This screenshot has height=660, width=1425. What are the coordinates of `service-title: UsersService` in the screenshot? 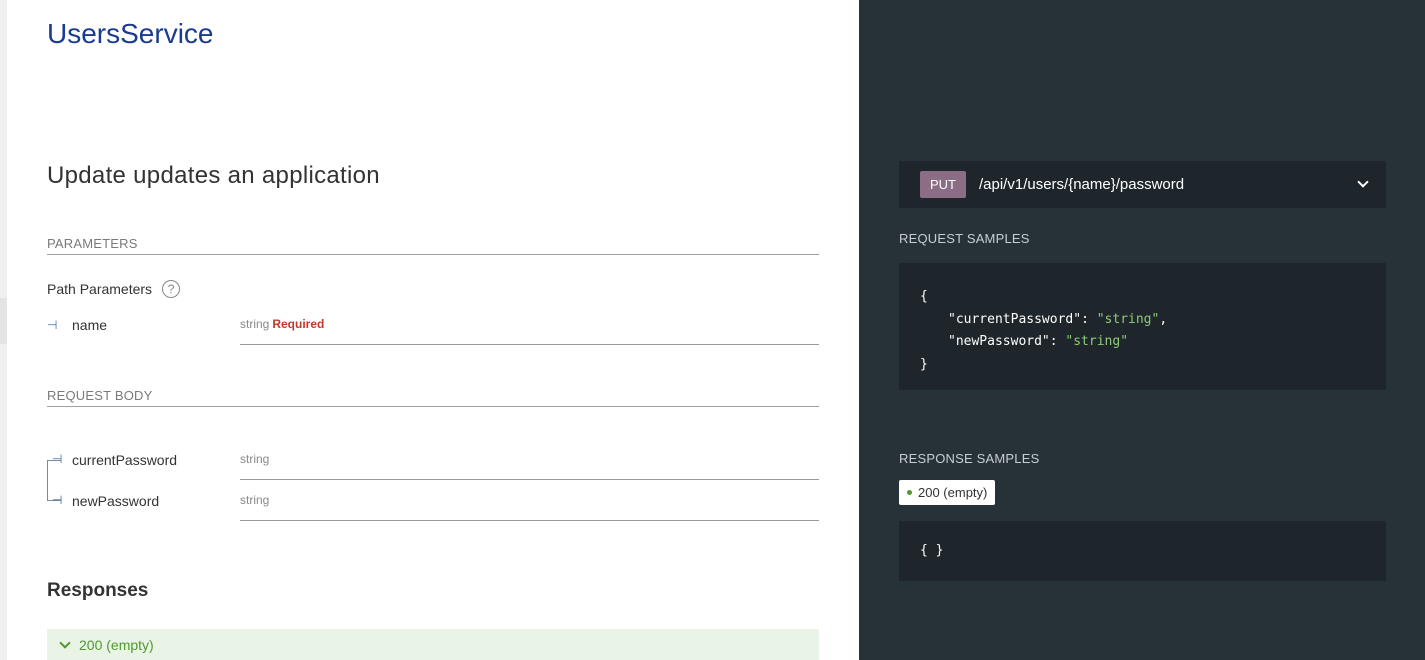 It's located at (130, 33).